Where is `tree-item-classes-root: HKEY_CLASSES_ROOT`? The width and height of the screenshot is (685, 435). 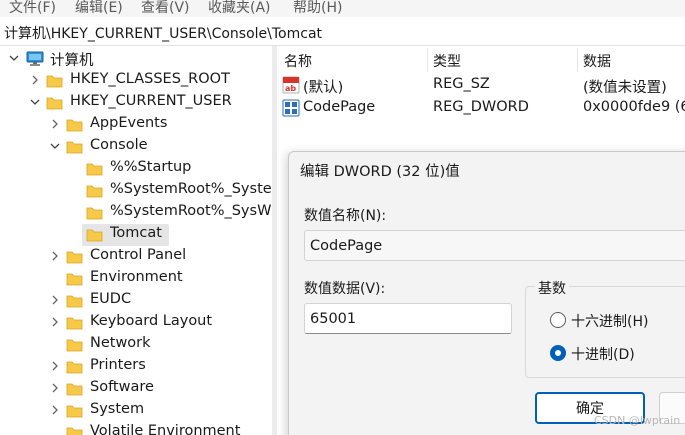
tree-item-classes-root: HKEY_CLASSES_ROOT is located at coordinates (136, 81).